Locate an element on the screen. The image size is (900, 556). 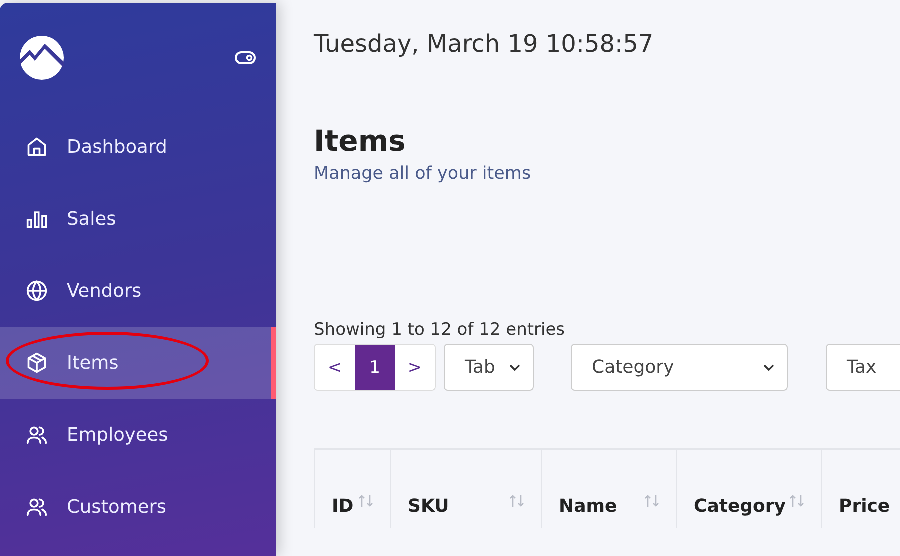
filter-select: Tax is located at coordinates (863, 367).